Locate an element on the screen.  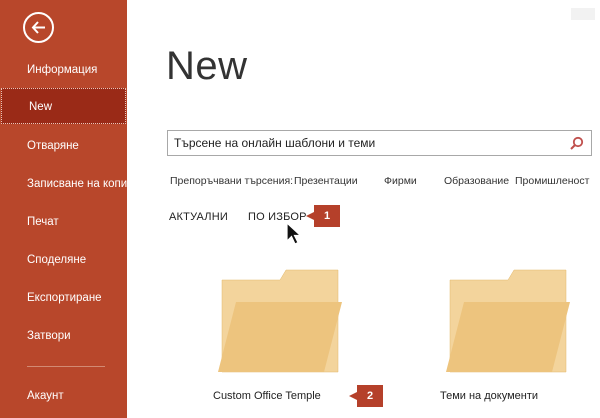
sidebar-item-share: Споделяне is located at coordinates (63, 260).